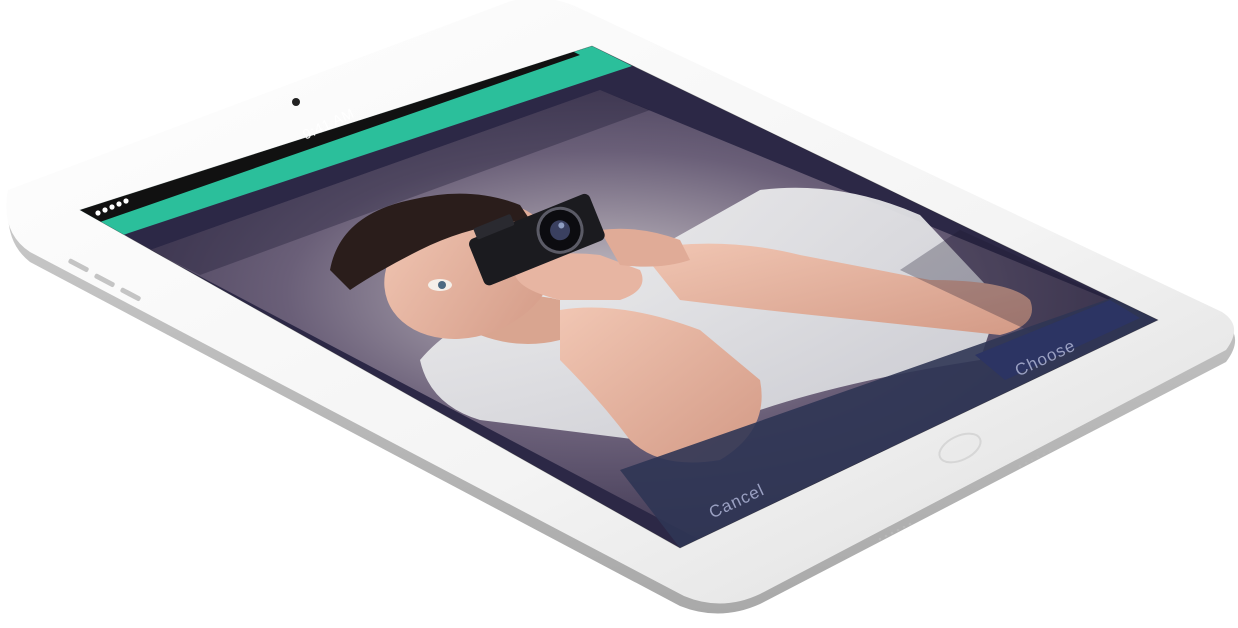 The width and height of the screenshot is (1238, 628). Describe the element at coordinates (442, 285) in the screenshot. I see `photo-iris` at that location.